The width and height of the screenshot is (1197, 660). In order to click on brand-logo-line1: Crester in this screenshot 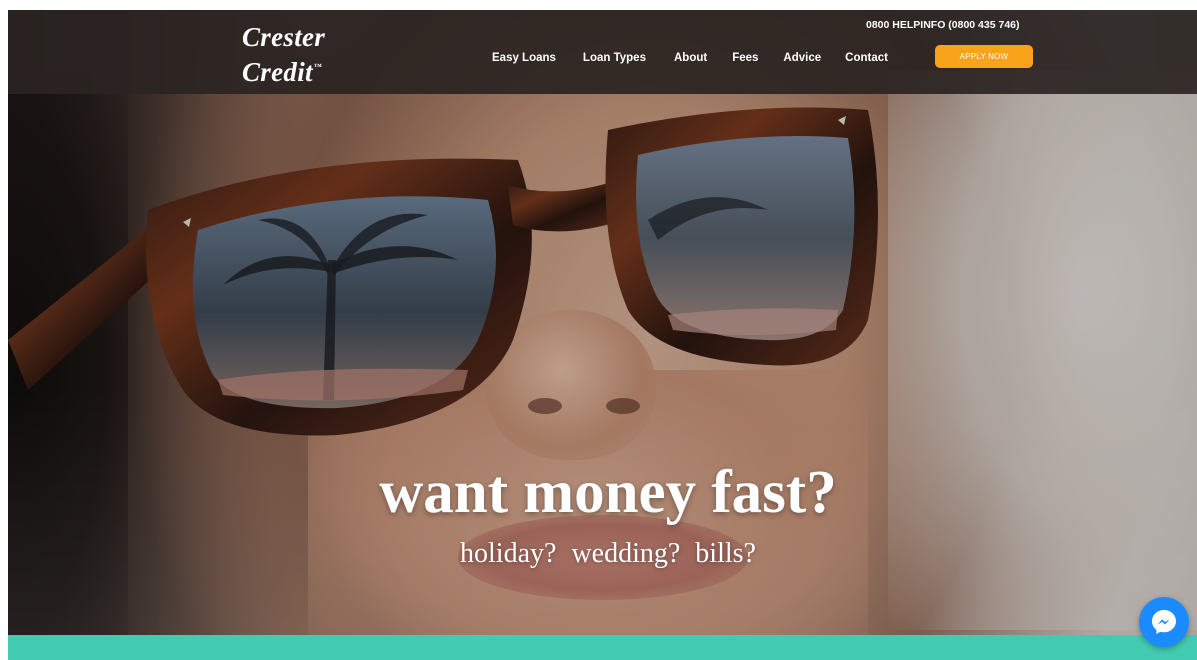, I will do `click(284, 37)`.